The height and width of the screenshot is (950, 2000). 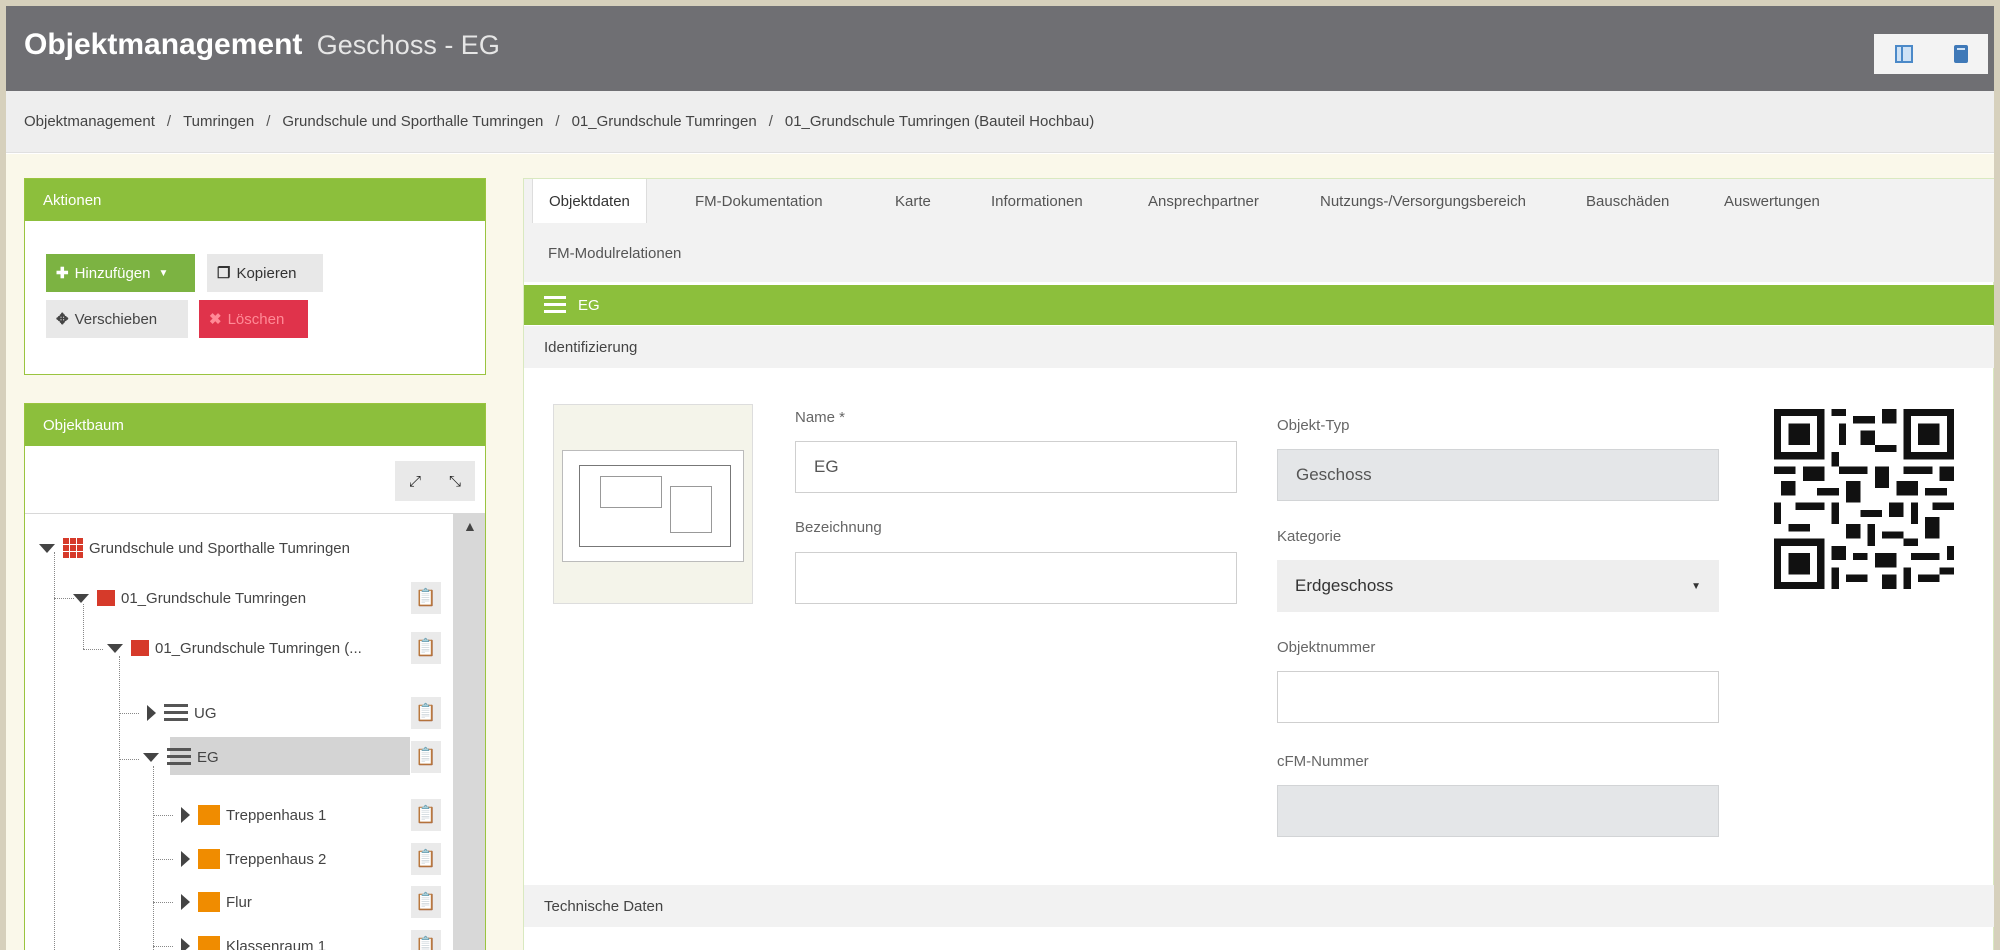 I want to click on cfm-number-field, so click(x=1498, y=811).